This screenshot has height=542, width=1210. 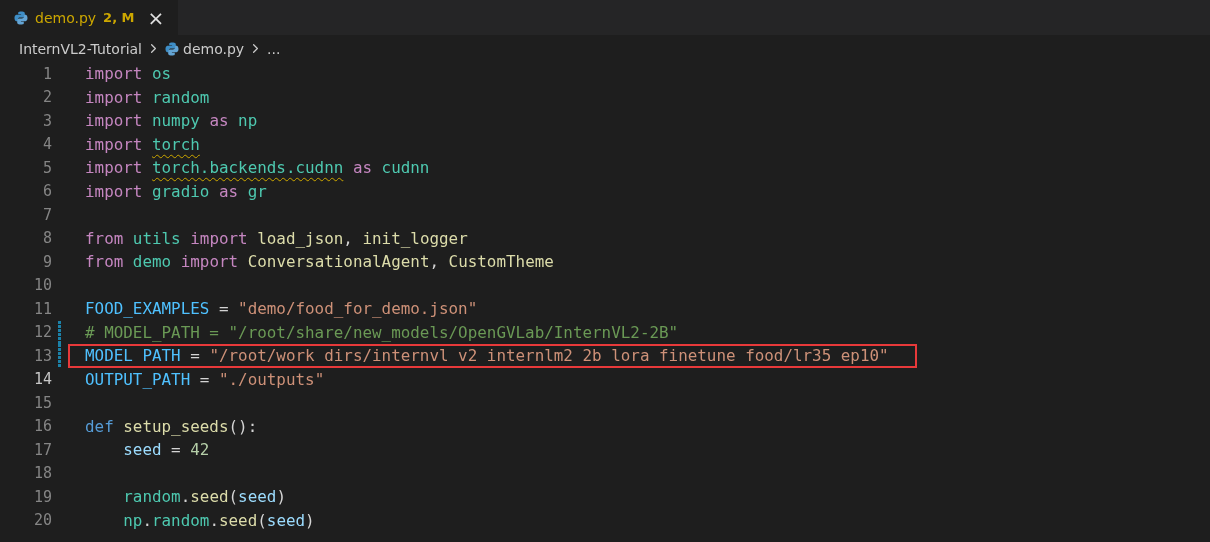 I want to click on line-number: 10, so click(x=42, y=285).